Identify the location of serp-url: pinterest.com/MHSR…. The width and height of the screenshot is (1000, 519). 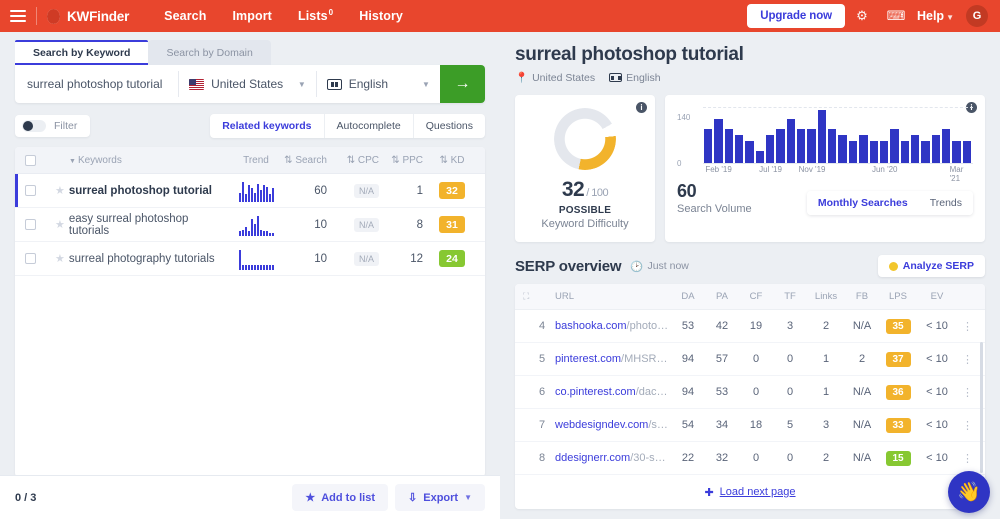
(613, 359).